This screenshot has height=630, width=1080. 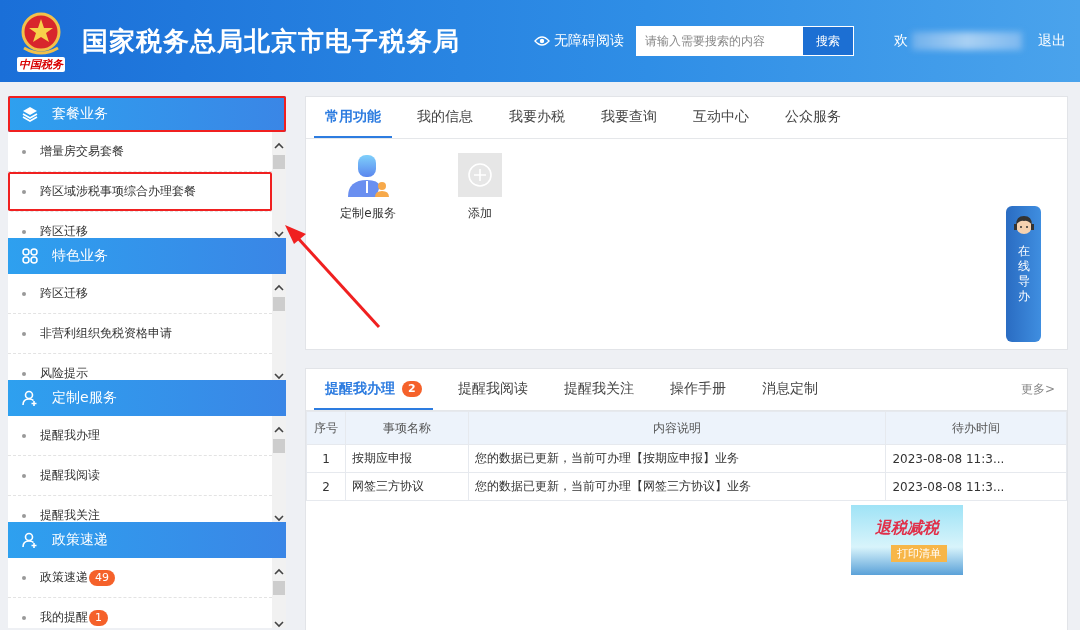 I want to click on table-cell: 按期应申报, so click(x=407, y=458).